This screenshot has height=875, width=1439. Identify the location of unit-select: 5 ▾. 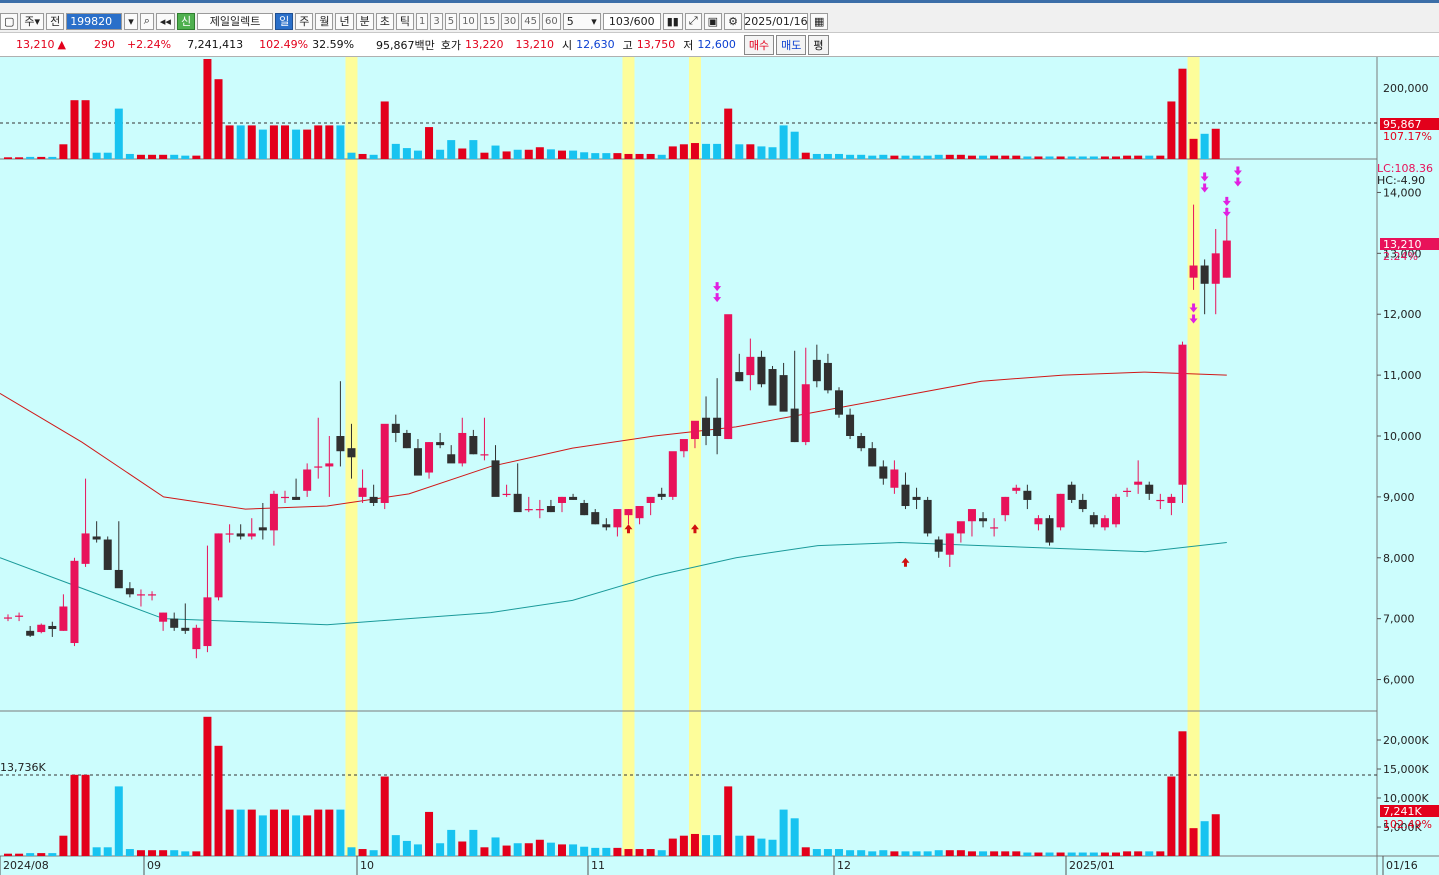
(581, 21).